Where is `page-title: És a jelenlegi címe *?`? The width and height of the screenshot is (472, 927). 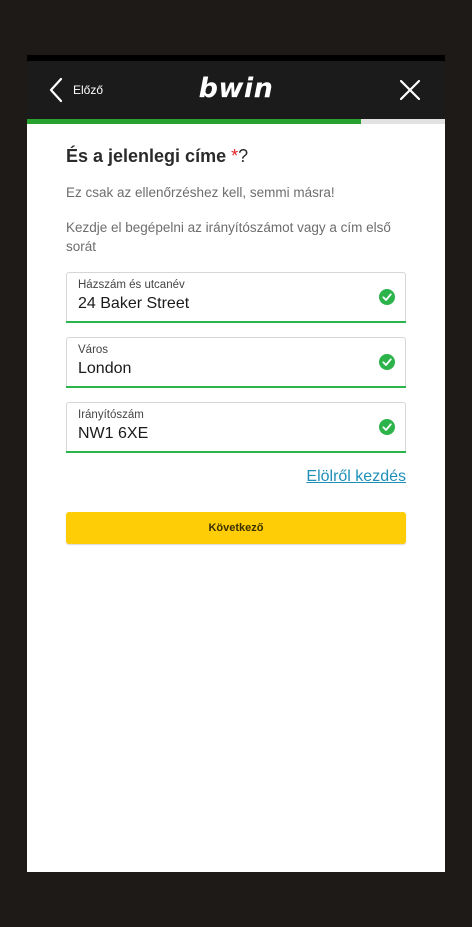 page-title: És a jelenlegi címe *? is located at coordinates (236, 156).